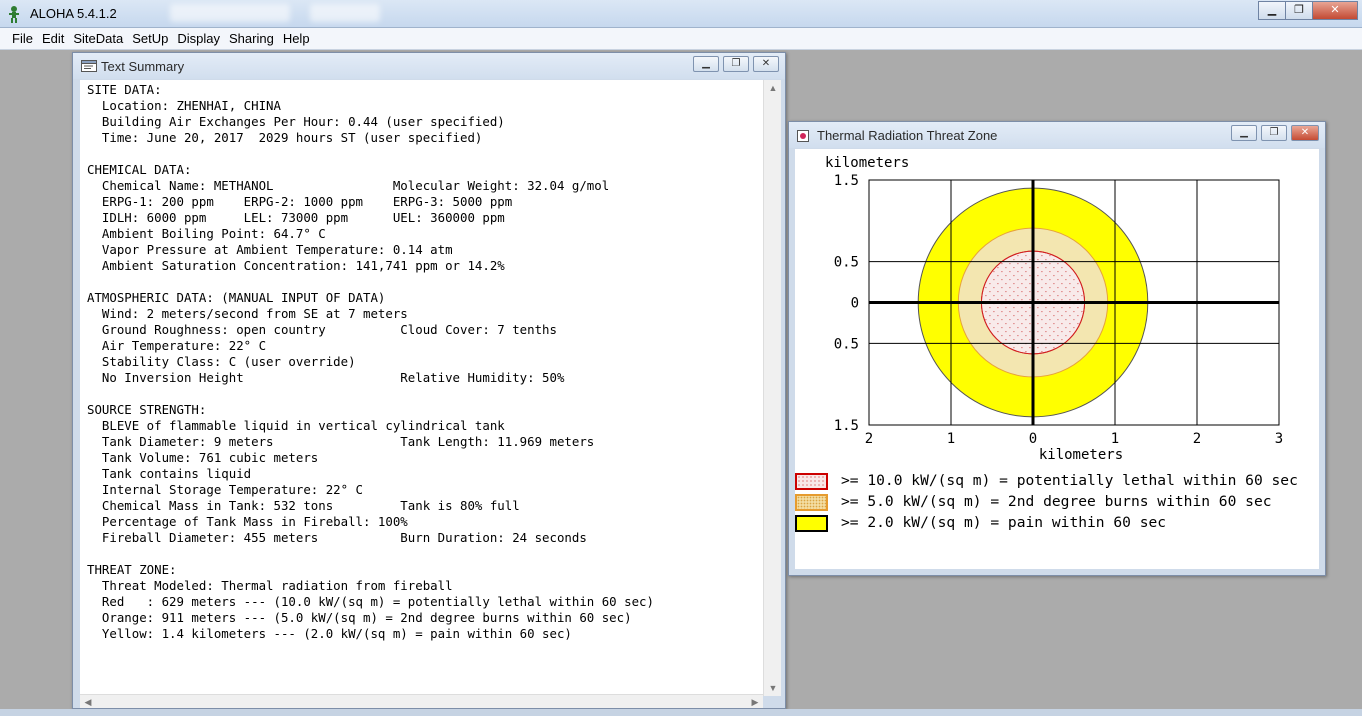 The width and height of the screenshot is (1362, 716). I want to click on threat-zone-titlebar: Thermal Radiation Threat Zone ▁ ❐ ✕, so click(1057, 135).